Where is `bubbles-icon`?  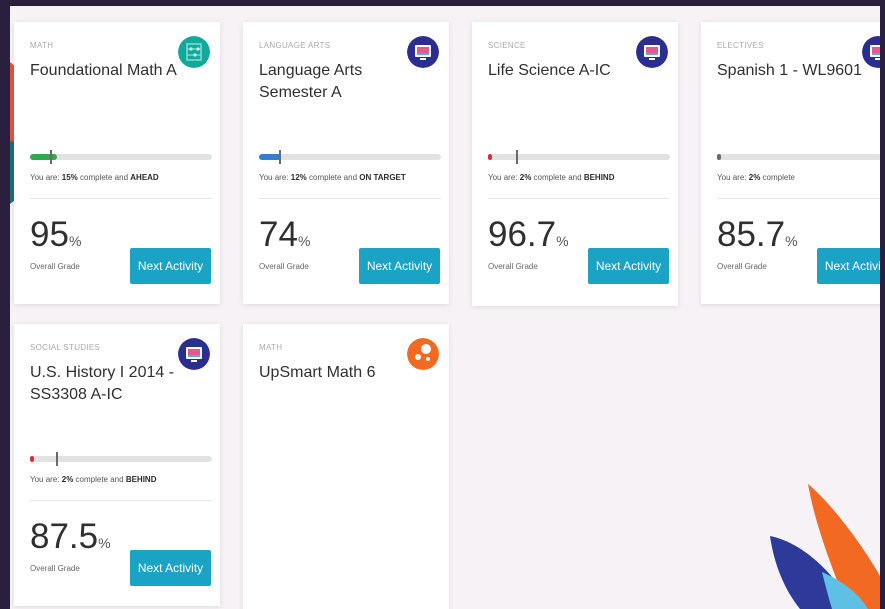
bubbles-icon is located at coordinates (423, 354).